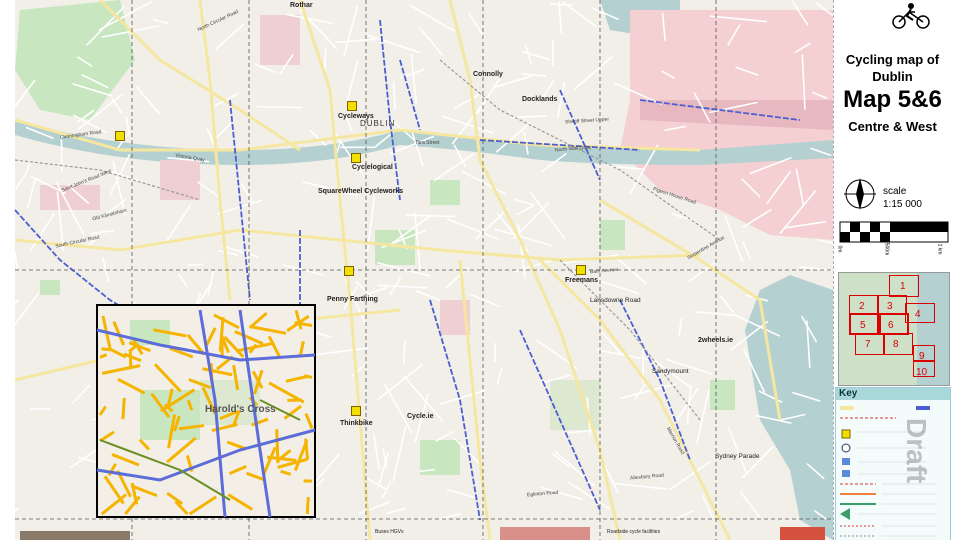 This screenshot has width=960, height=540. I want to click on index-sheet: 4, so click(920, 313).